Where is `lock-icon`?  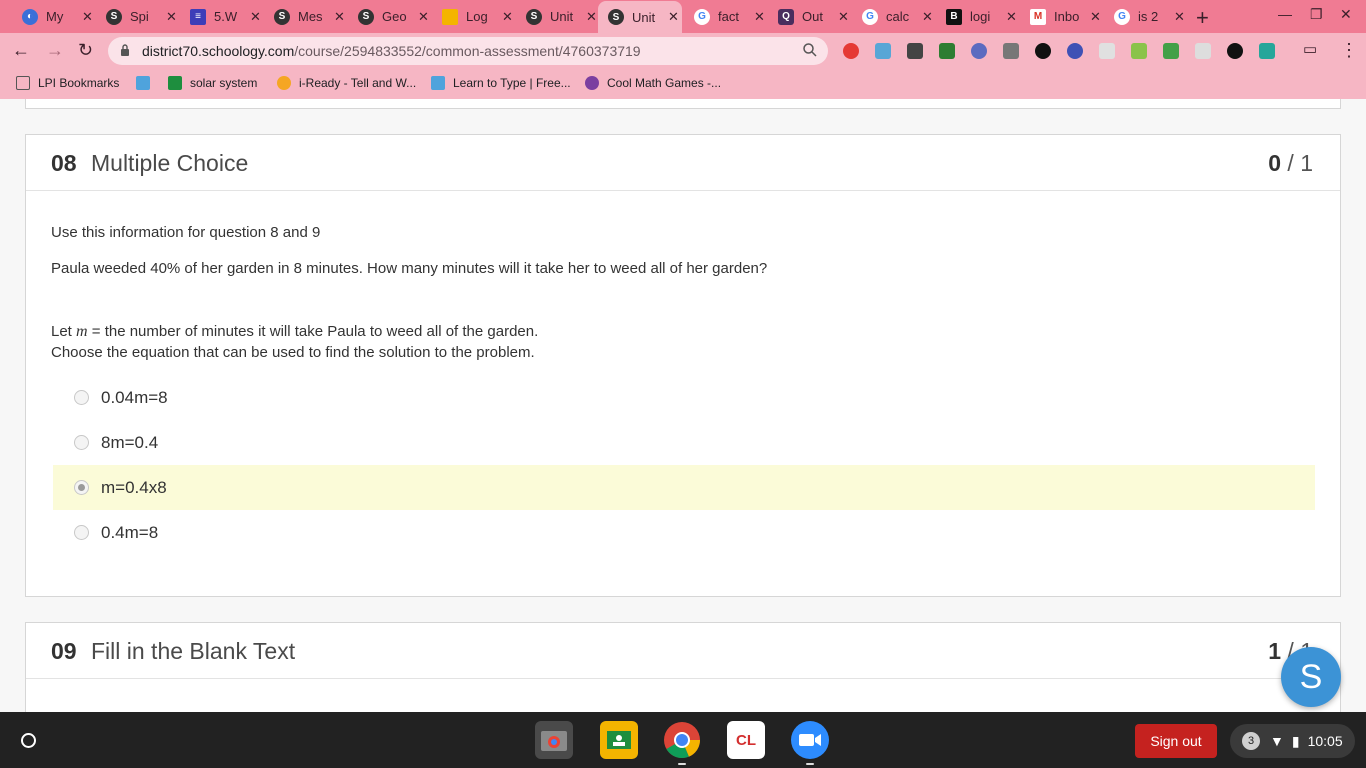
lock-icon is located at coordinates (125, 50).